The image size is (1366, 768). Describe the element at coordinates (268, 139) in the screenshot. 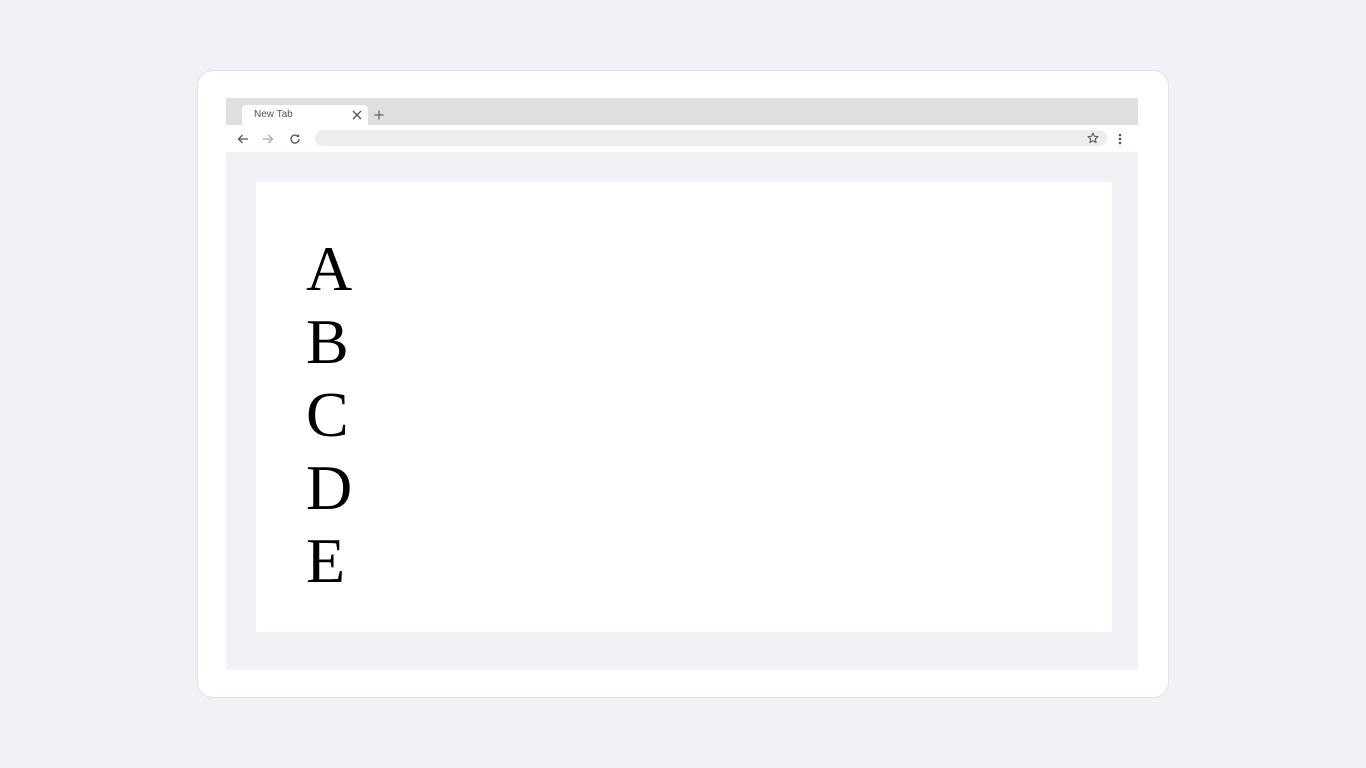

I see `arrow-right-icon` at that location.